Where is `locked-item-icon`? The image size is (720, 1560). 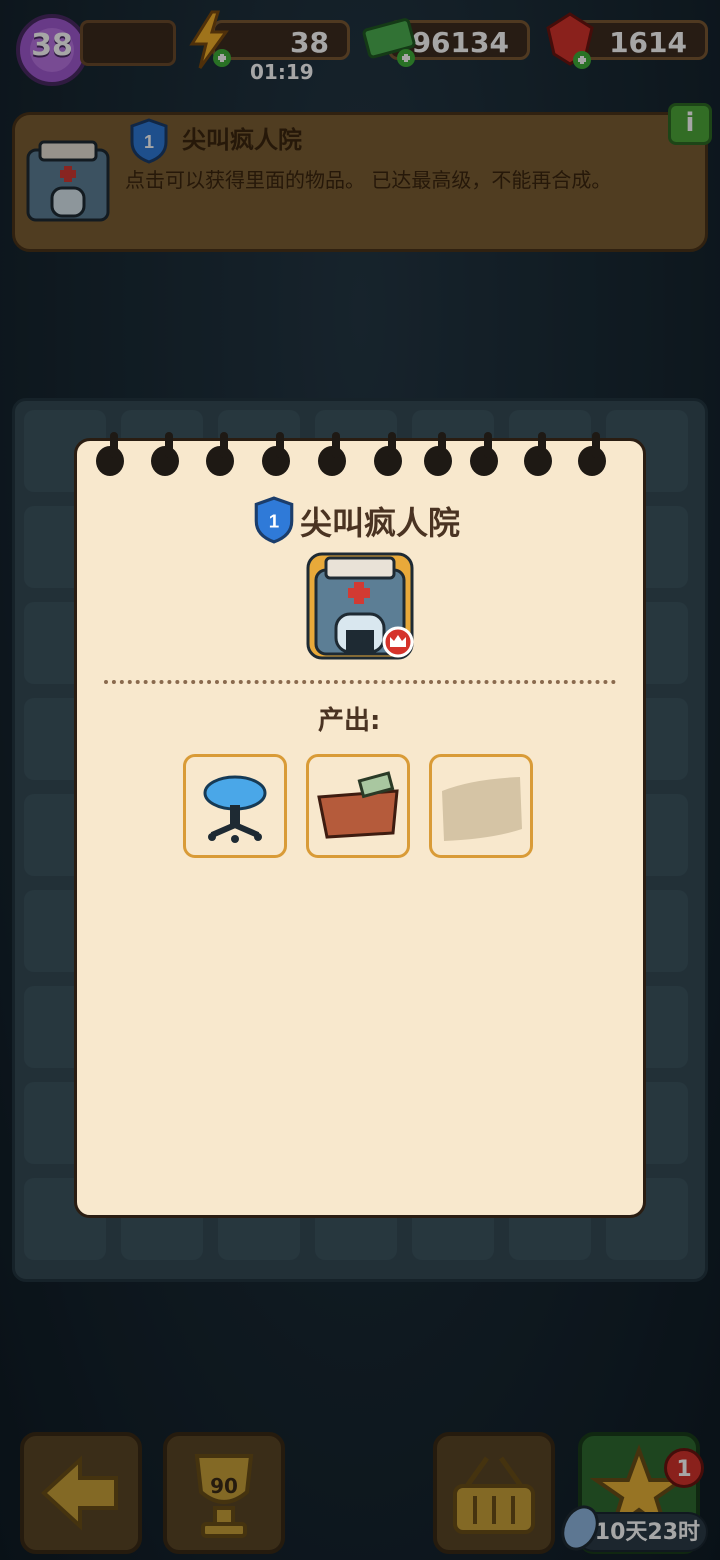
locked-item-icon is located at coordinates (482, 809).